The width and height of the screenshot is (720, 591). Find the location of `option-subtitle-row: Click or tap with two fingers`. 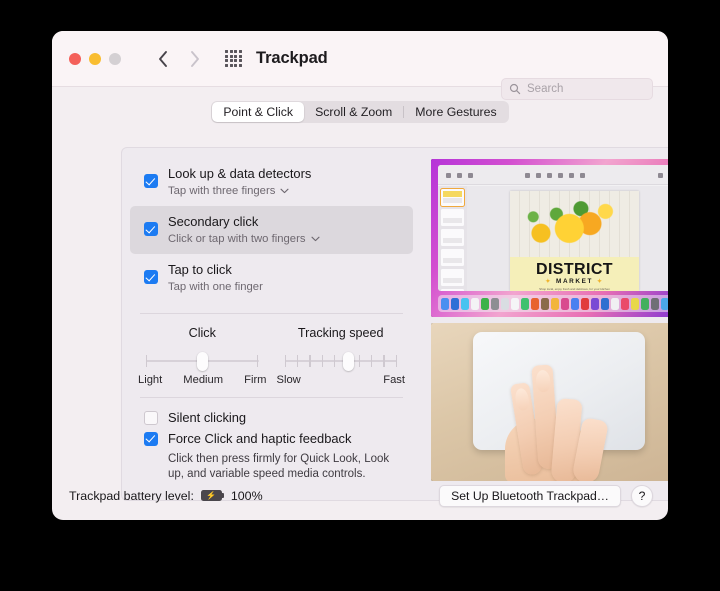

option-subtitle-row: Click or tap with two fingers is located at coordinates (244, 239).